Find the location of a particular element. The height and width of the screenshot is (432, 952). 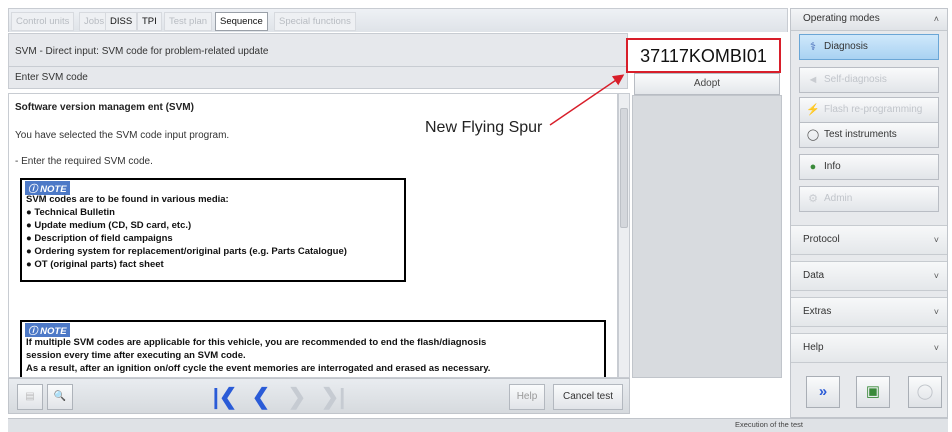

help-label: Help is located at coordinates (813, 347).